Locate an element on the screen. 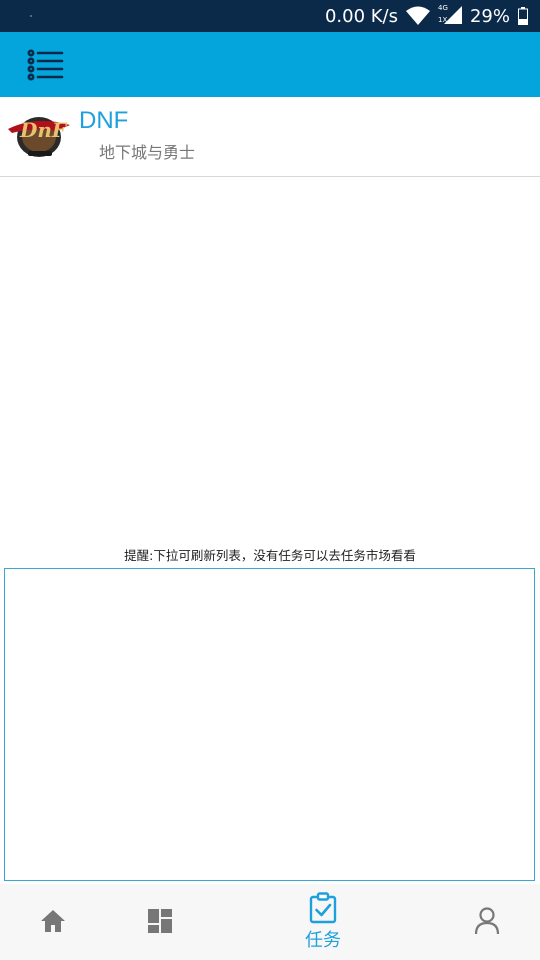 The height and width of the screenshot is (960, 540). nav-dashboard is located at coordinates (160, 922).